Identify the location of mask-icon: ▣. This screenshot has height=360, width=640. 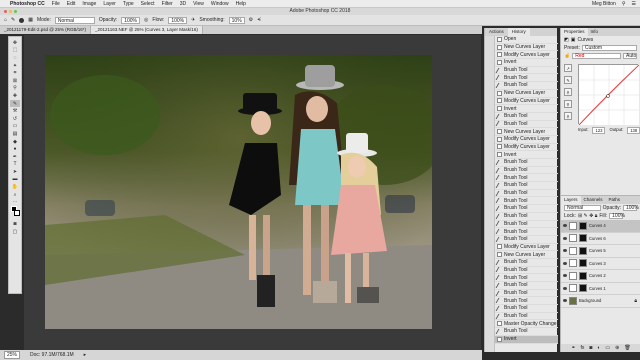
(573, 40).